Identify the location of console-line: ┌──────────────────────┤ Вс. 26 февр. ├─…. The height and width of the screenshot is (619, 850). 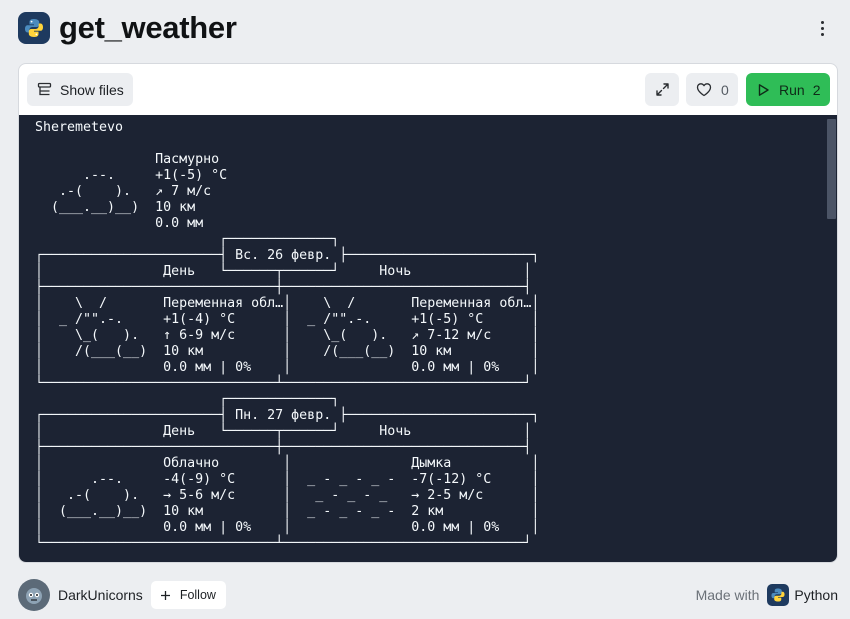
(287, 255).